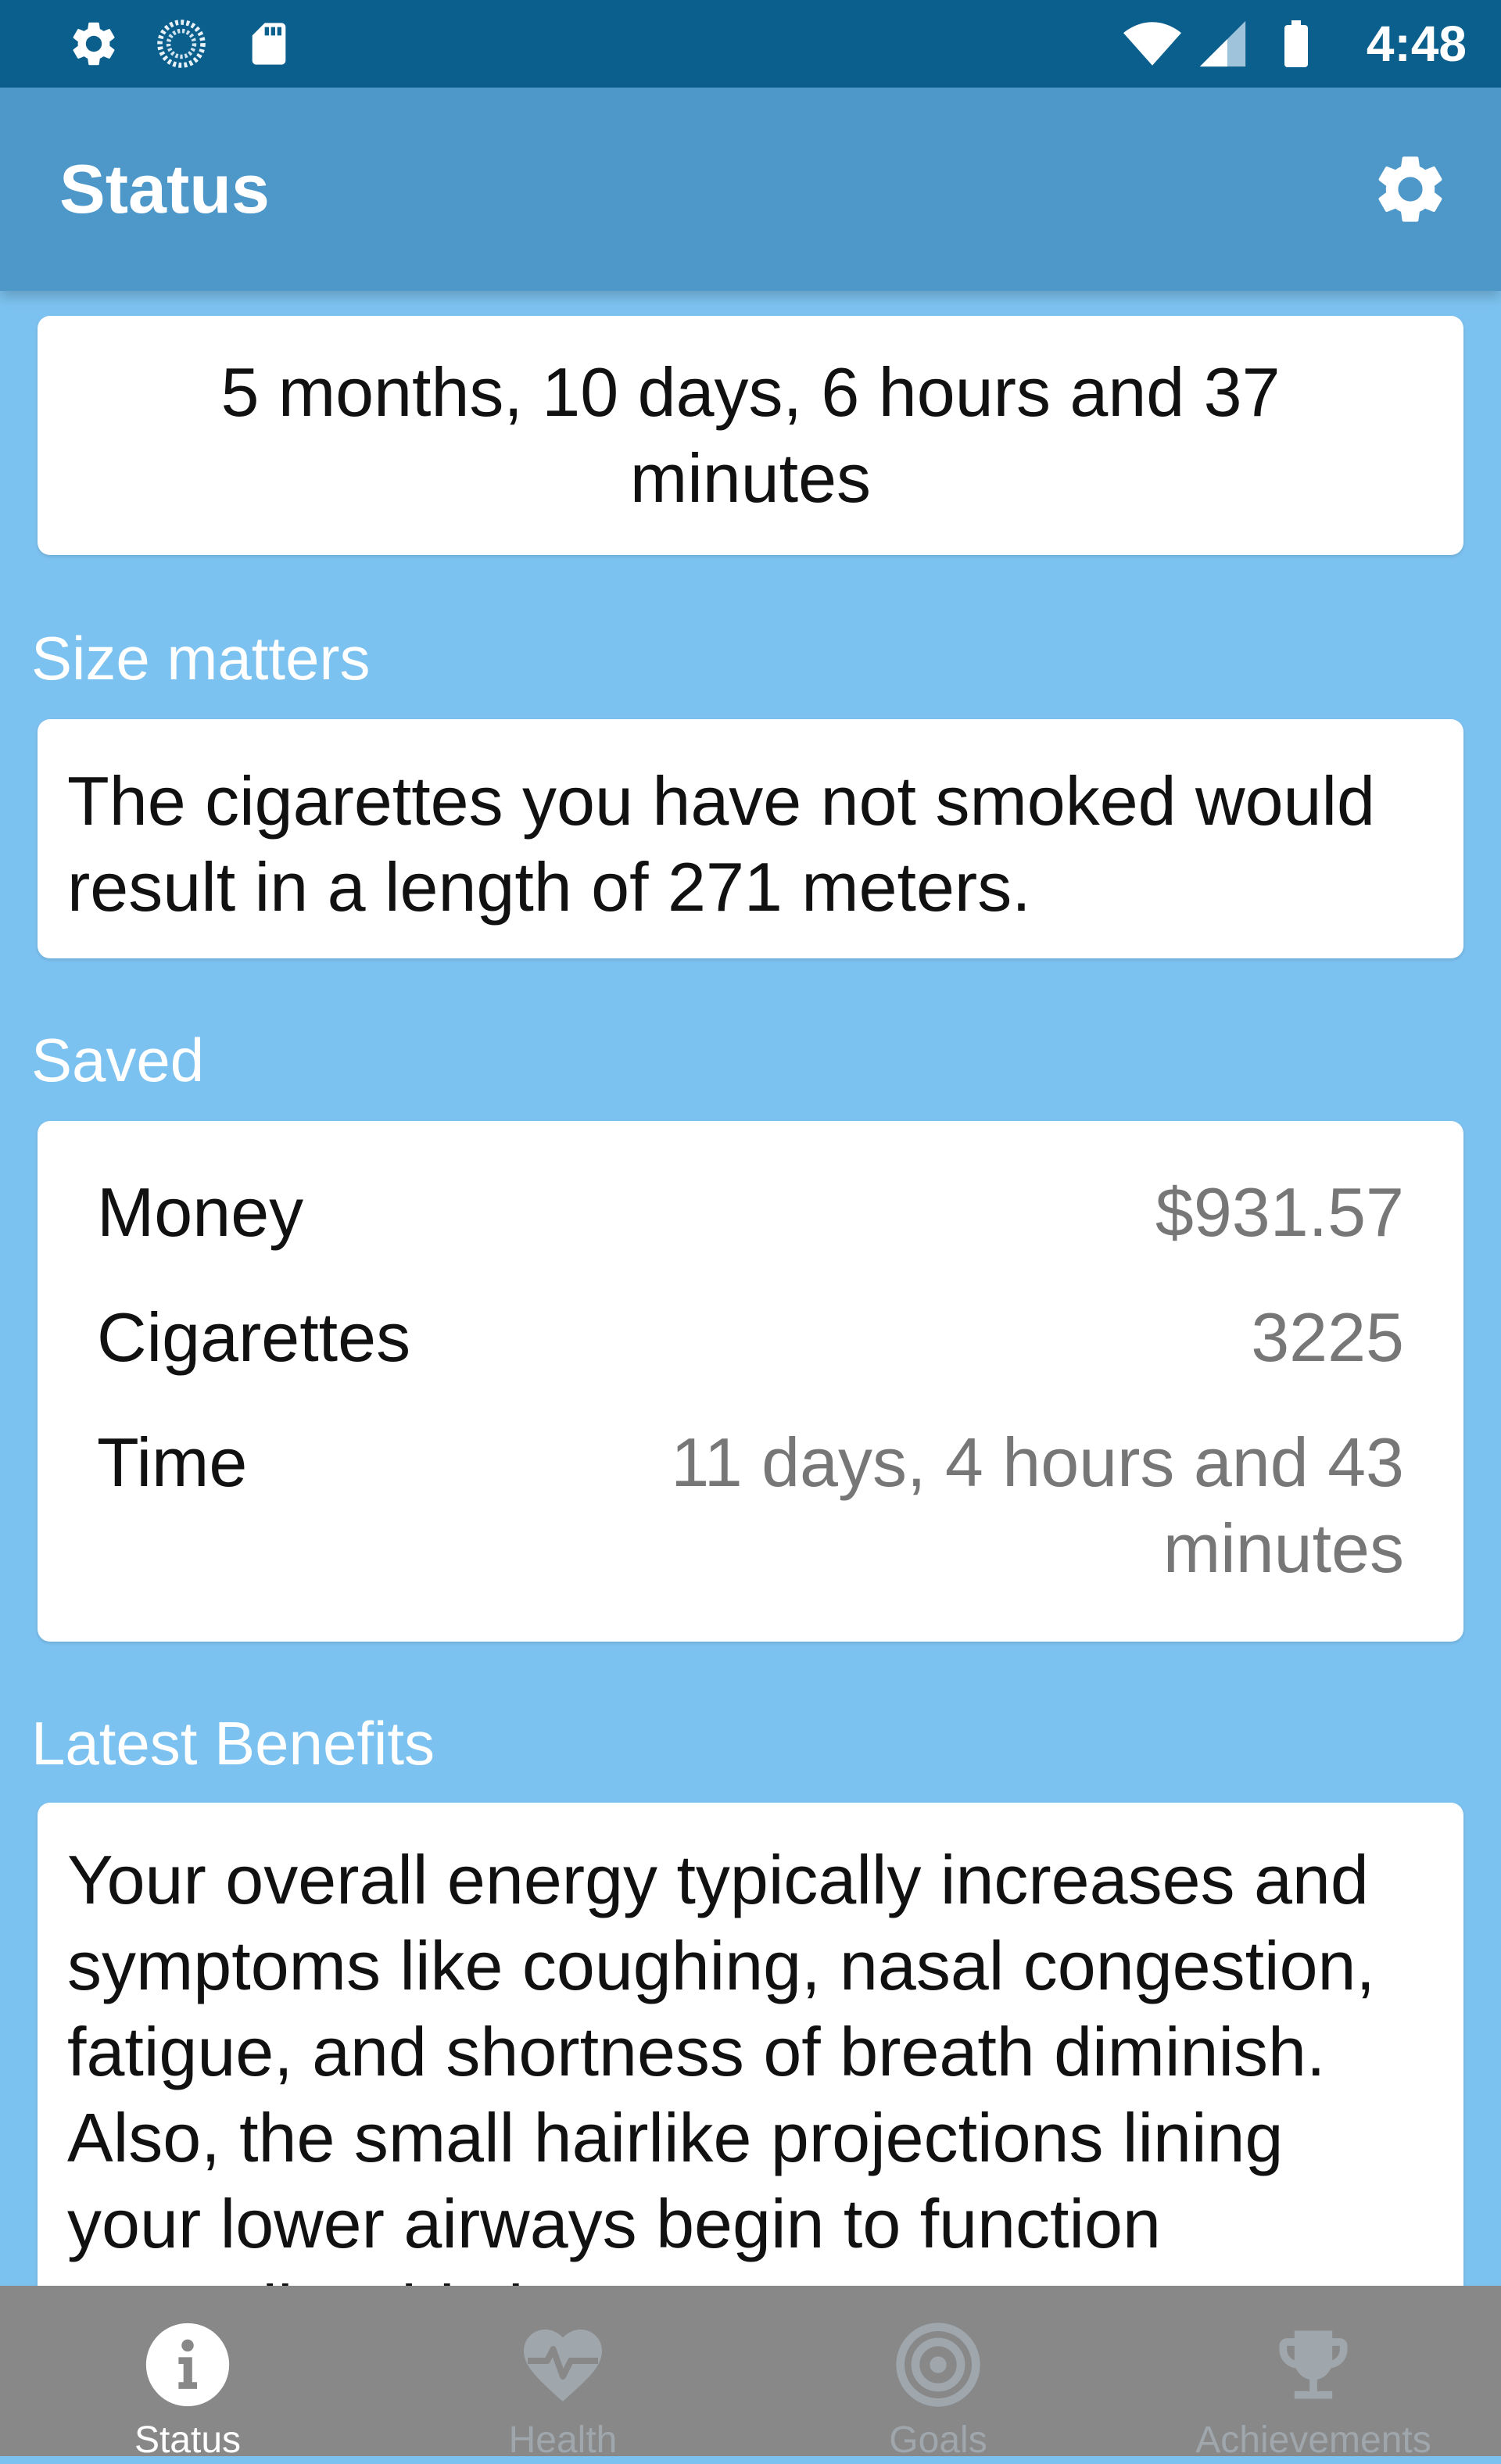 This screenshot has height=2464, width=1501. I want to click on trophy-icon, so click(1313, 2365).